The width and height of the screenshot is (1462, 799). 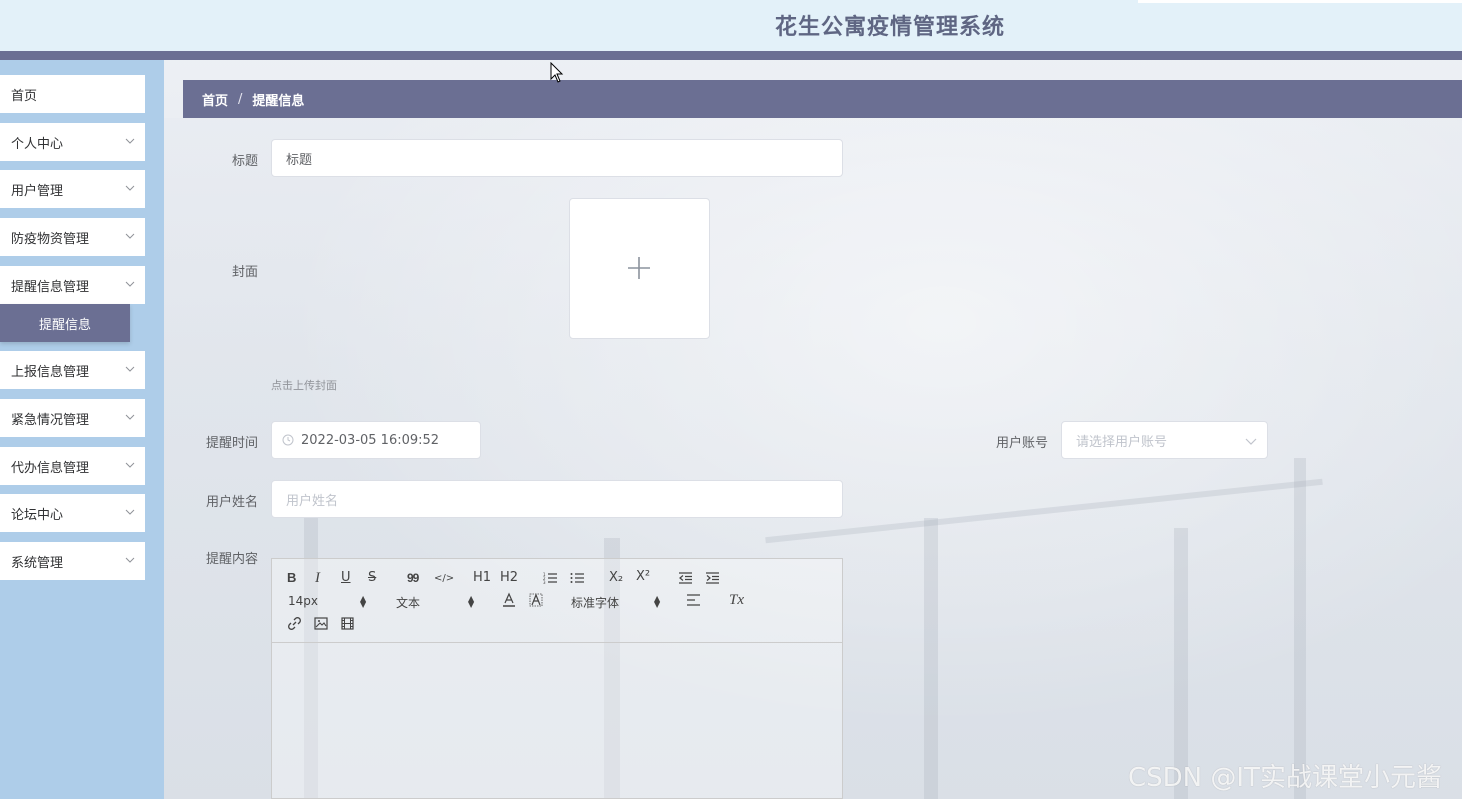 I want to click on sidebar-item-personal-center: 个人中心, so click(x=72, y=142).